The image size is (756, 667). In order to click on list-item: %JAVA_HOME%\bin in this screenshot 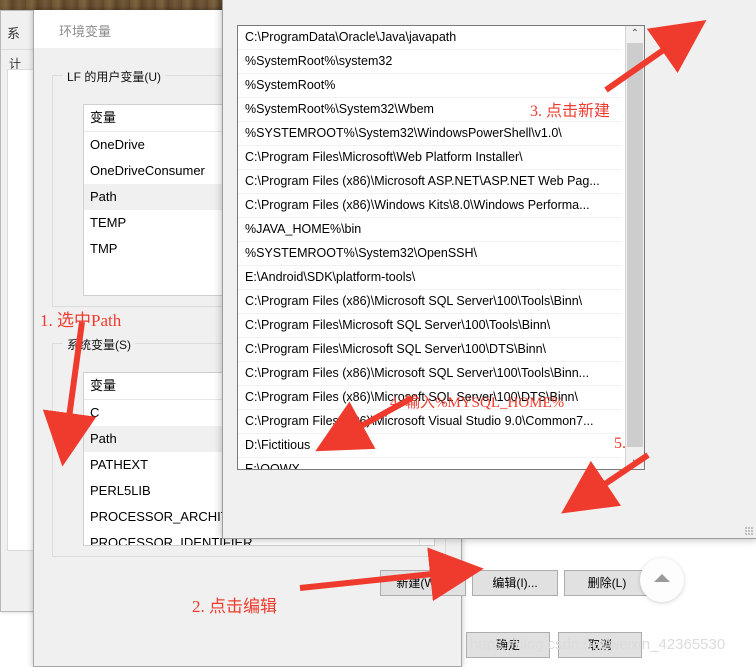, I will do `click(430, 230)`.